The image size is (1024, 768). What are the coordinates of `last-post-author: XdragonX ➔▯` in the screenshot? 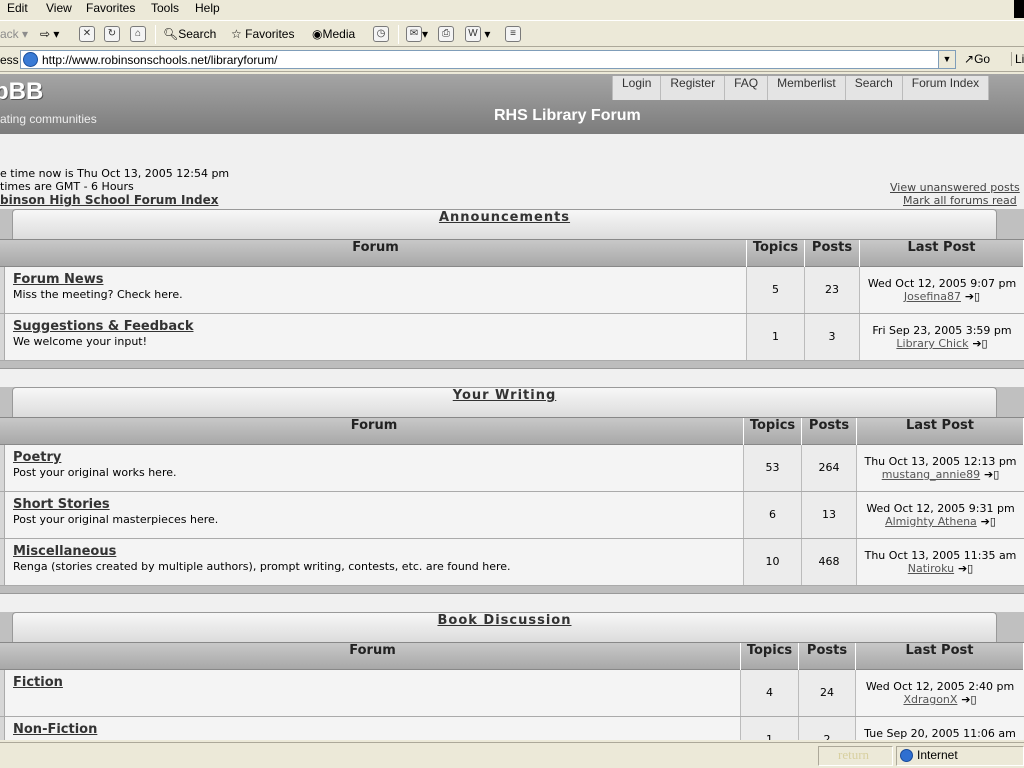 It's located at (940, 699).